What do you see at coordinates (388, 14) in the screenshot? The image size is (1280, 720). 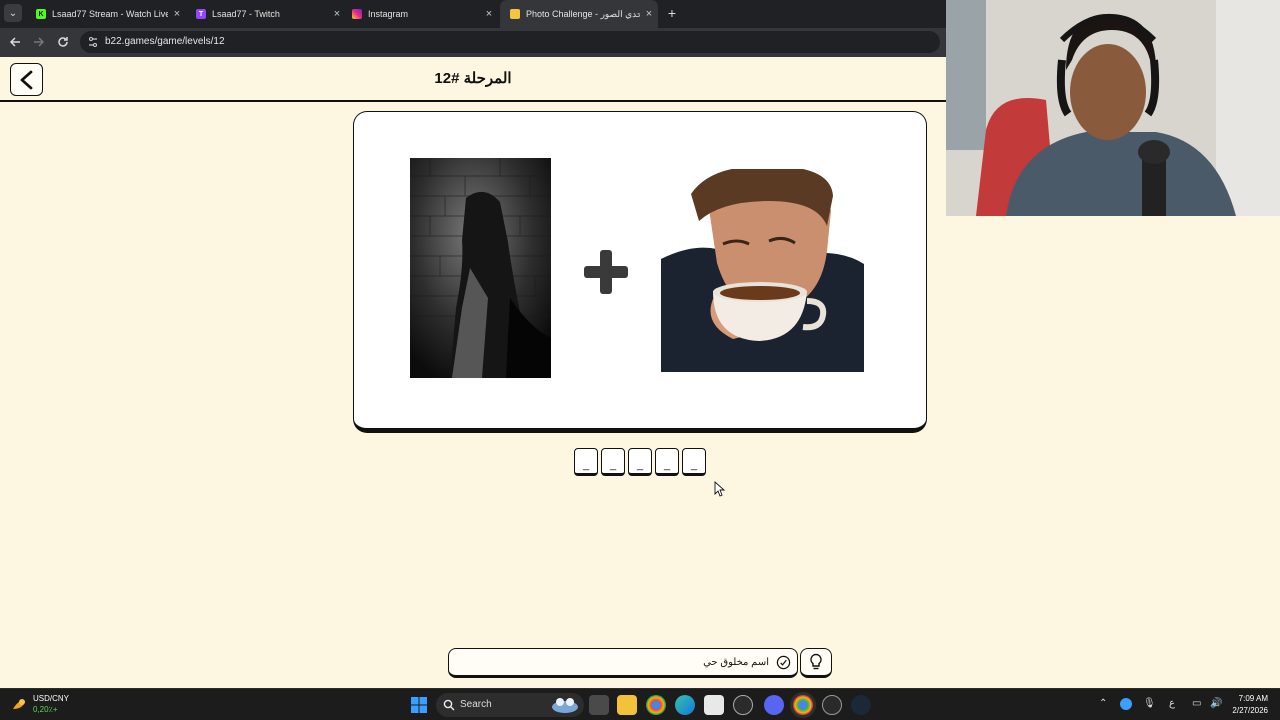 I see `tab-title: Instagram` at bounding box center [388, 14].